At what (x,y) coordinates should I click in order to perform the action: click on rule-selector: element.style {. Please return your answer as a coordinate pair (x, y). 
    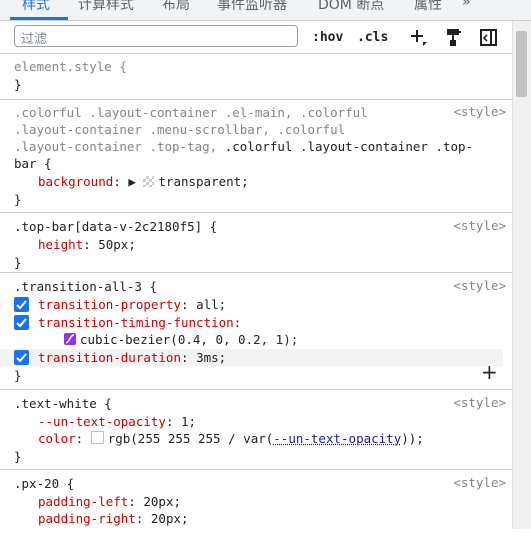
    Looking at the image, I should click on (70, 66).